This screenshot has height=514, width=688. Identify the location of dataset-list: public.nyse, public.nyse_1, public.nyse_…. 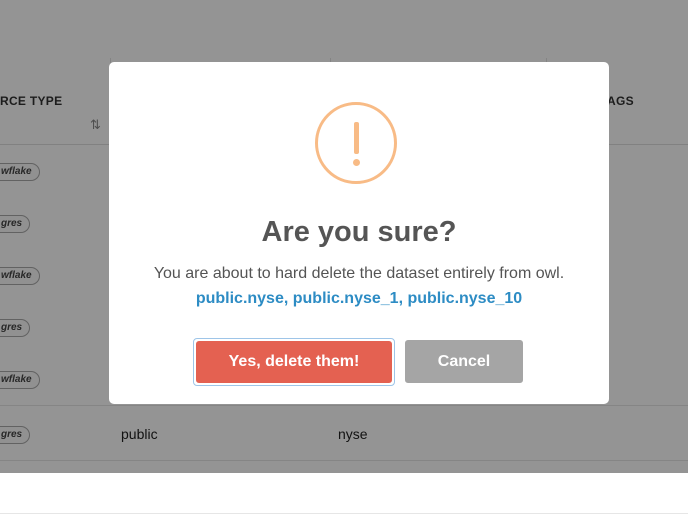
(359, 298).